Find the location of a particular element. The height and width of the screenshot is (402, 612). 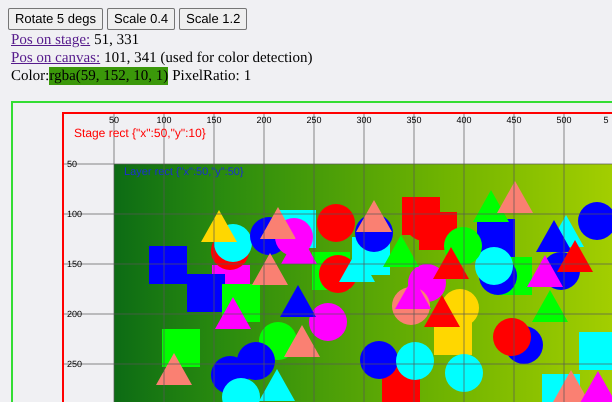

axis-tick-label: 450 is located at coordinates (514, 120).